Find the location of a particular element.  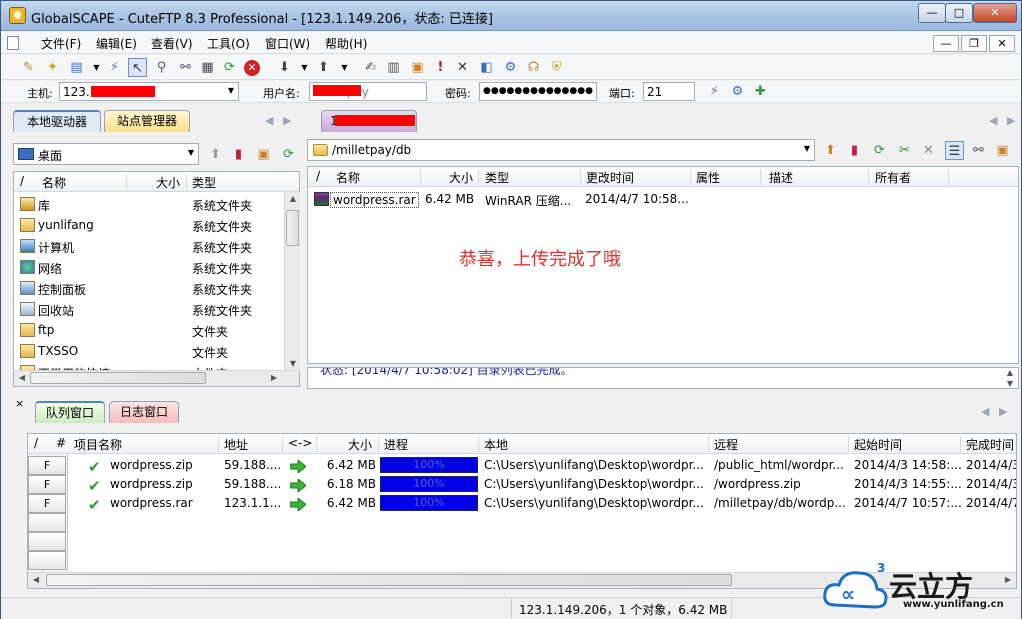

security-icon: ⛨ is located at coordinates (556, 67).